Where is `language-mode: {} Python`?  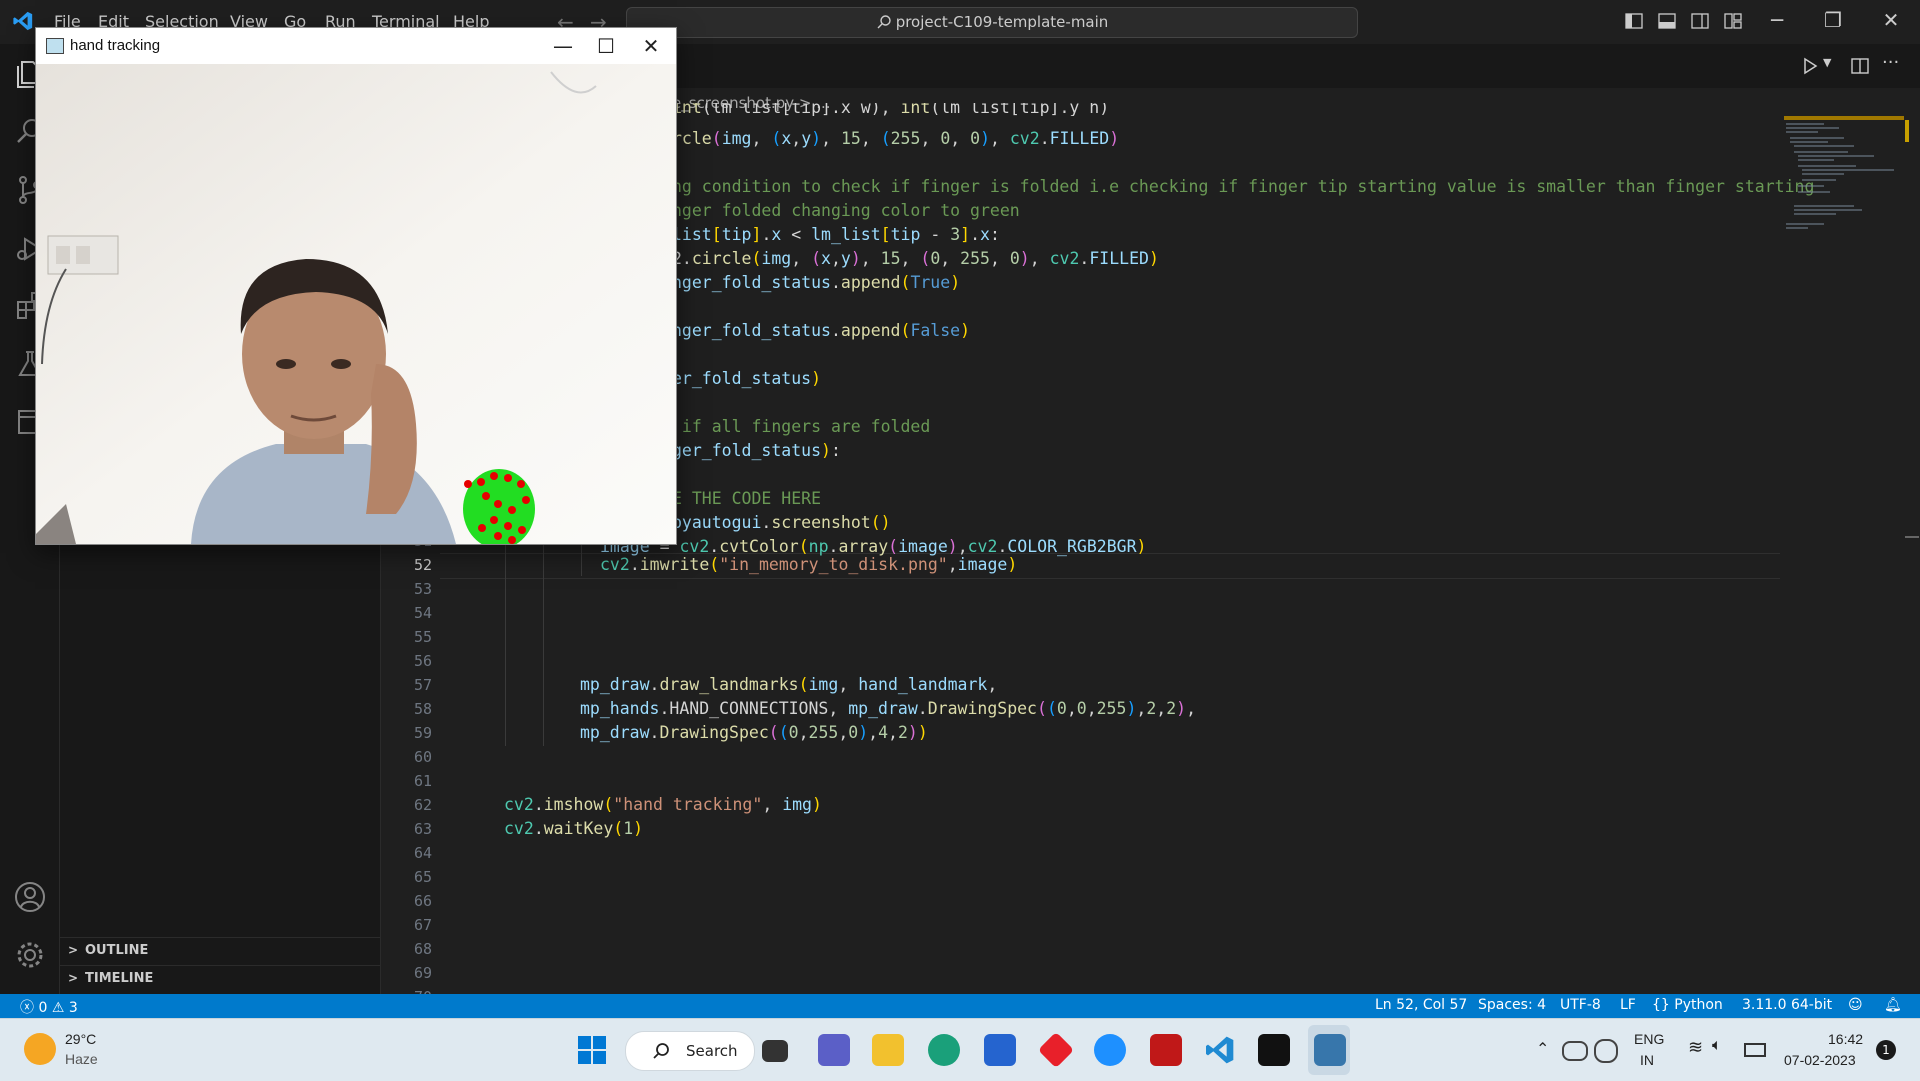
language-mode: {} Python is located at coordinates (1687, 1005).